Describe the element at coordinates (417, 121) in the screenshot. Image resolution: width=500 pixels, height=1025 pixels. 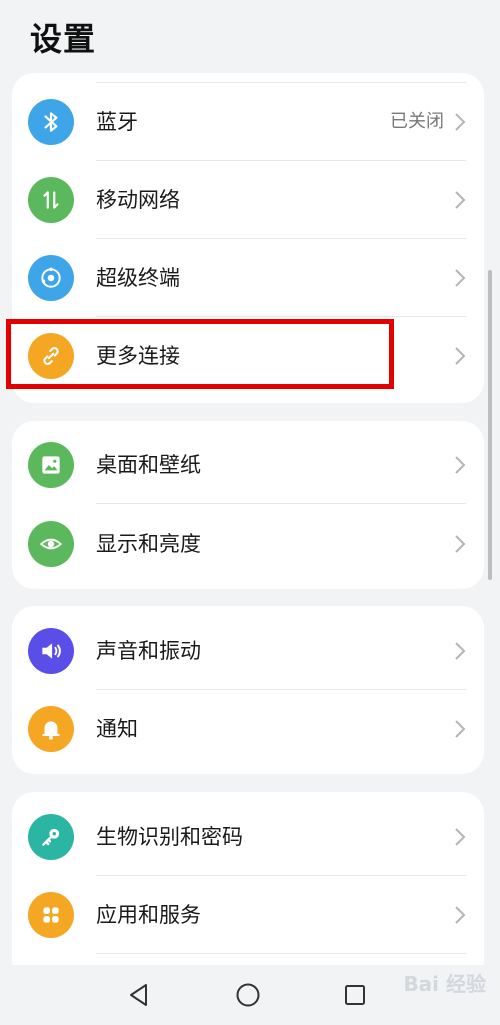
I see `bluetooth-status: 已关闭` at that location.